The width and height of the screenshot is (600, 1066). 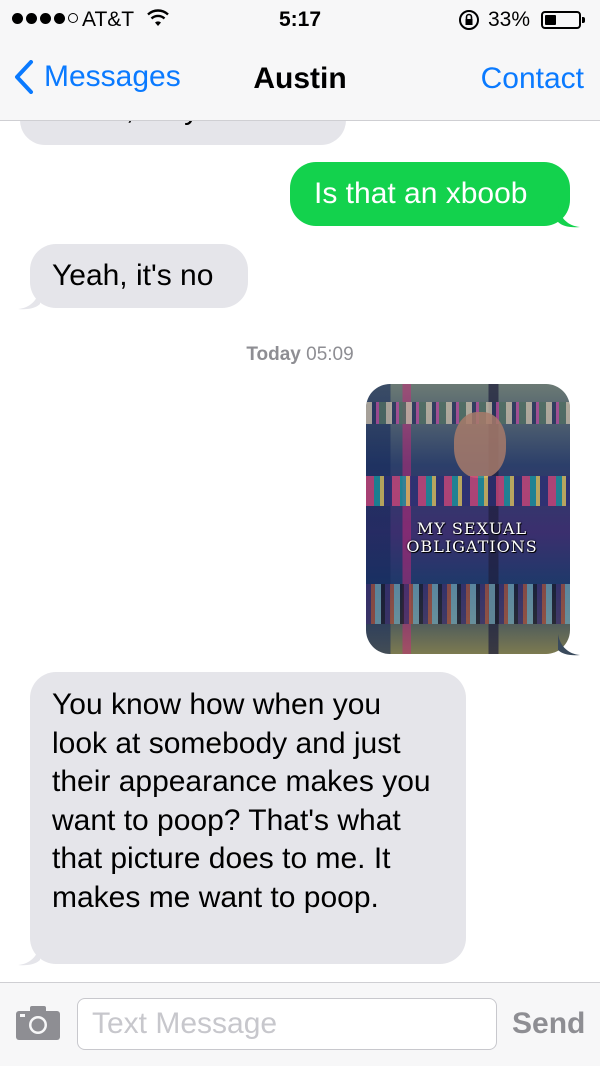 I want to click on status-bar: AT&T 5:17 33%, so click(x=300, y=20).